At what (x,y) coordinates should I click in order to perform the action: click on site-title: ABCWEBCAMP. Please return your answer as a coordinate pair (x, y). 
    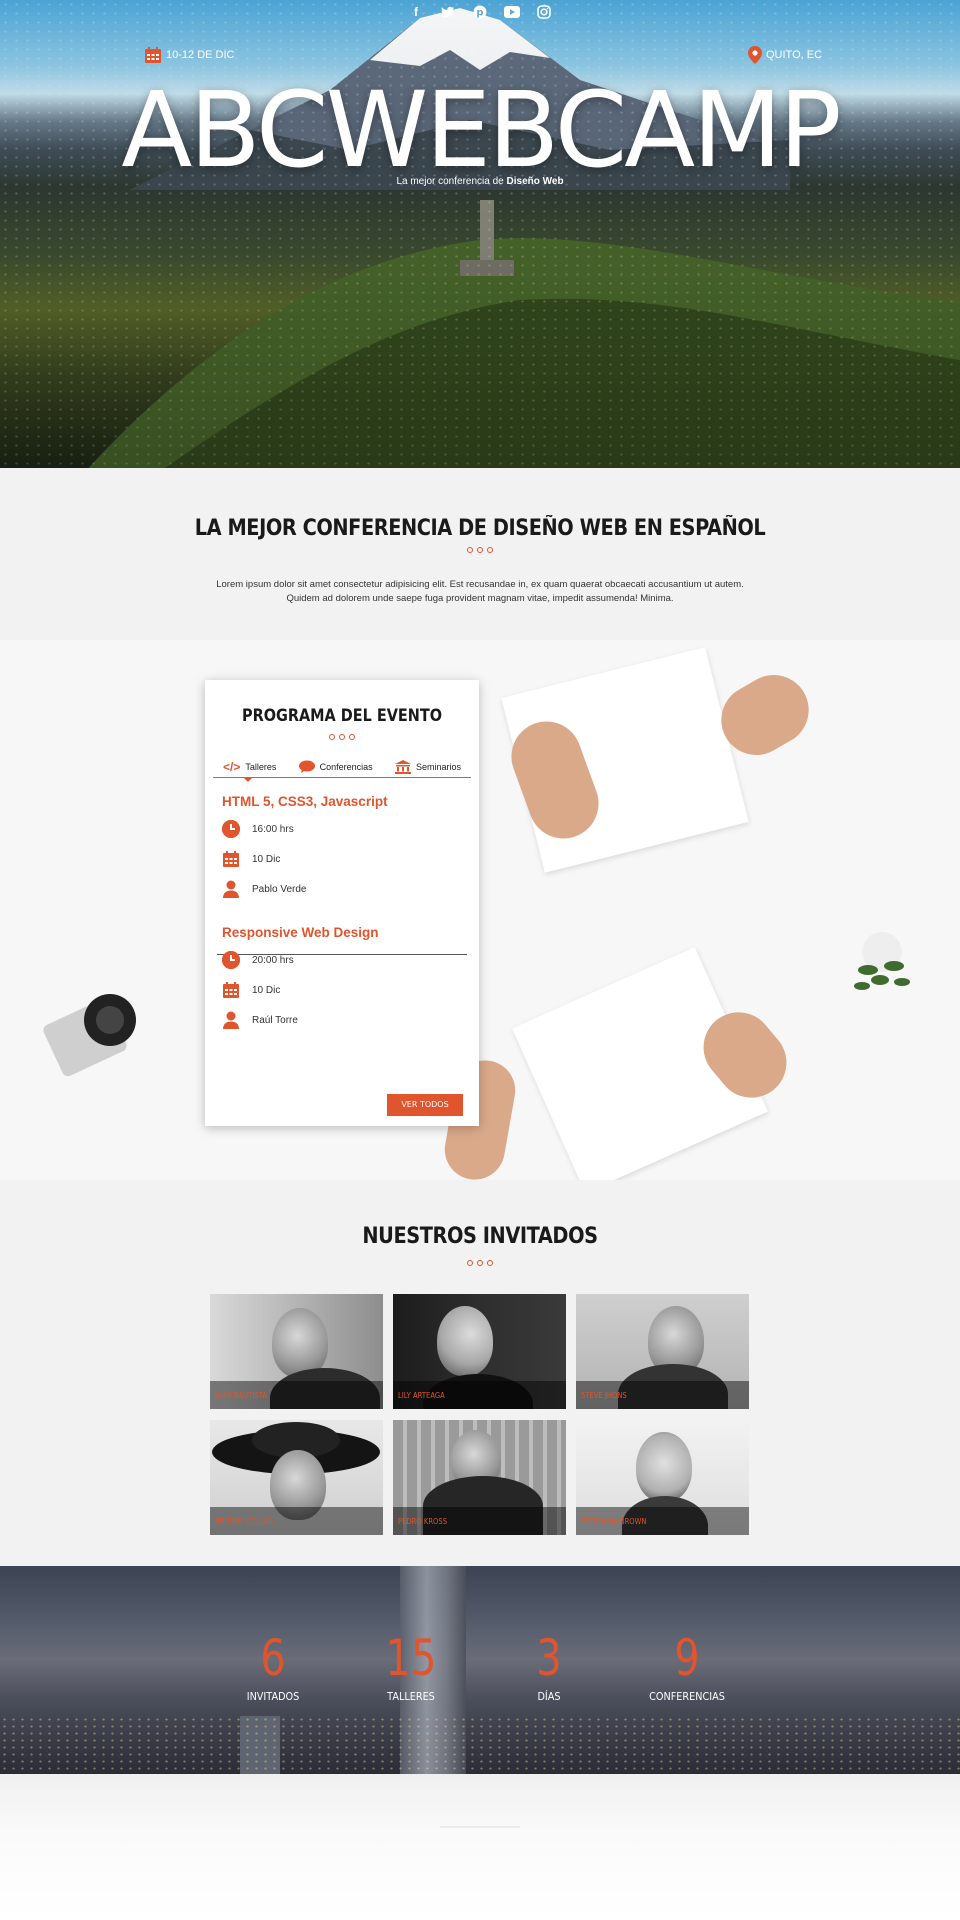
    Looking at the image, I should click on (481, 130).